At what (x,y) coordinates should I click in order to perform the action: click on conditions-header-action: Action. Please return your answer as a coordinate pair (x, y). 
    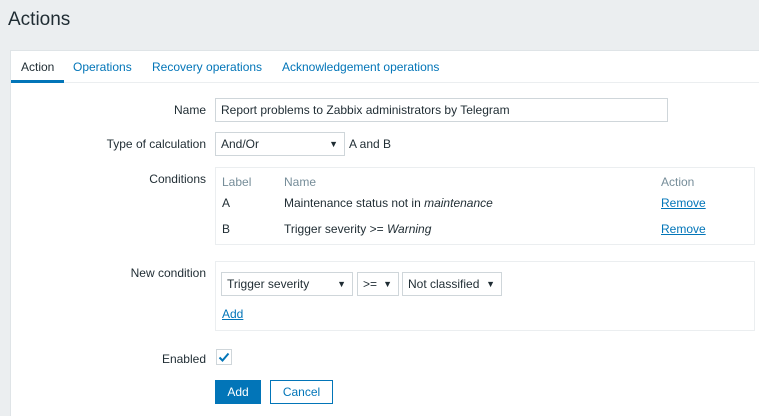
    Looking at the image, I should click on (678, 182).